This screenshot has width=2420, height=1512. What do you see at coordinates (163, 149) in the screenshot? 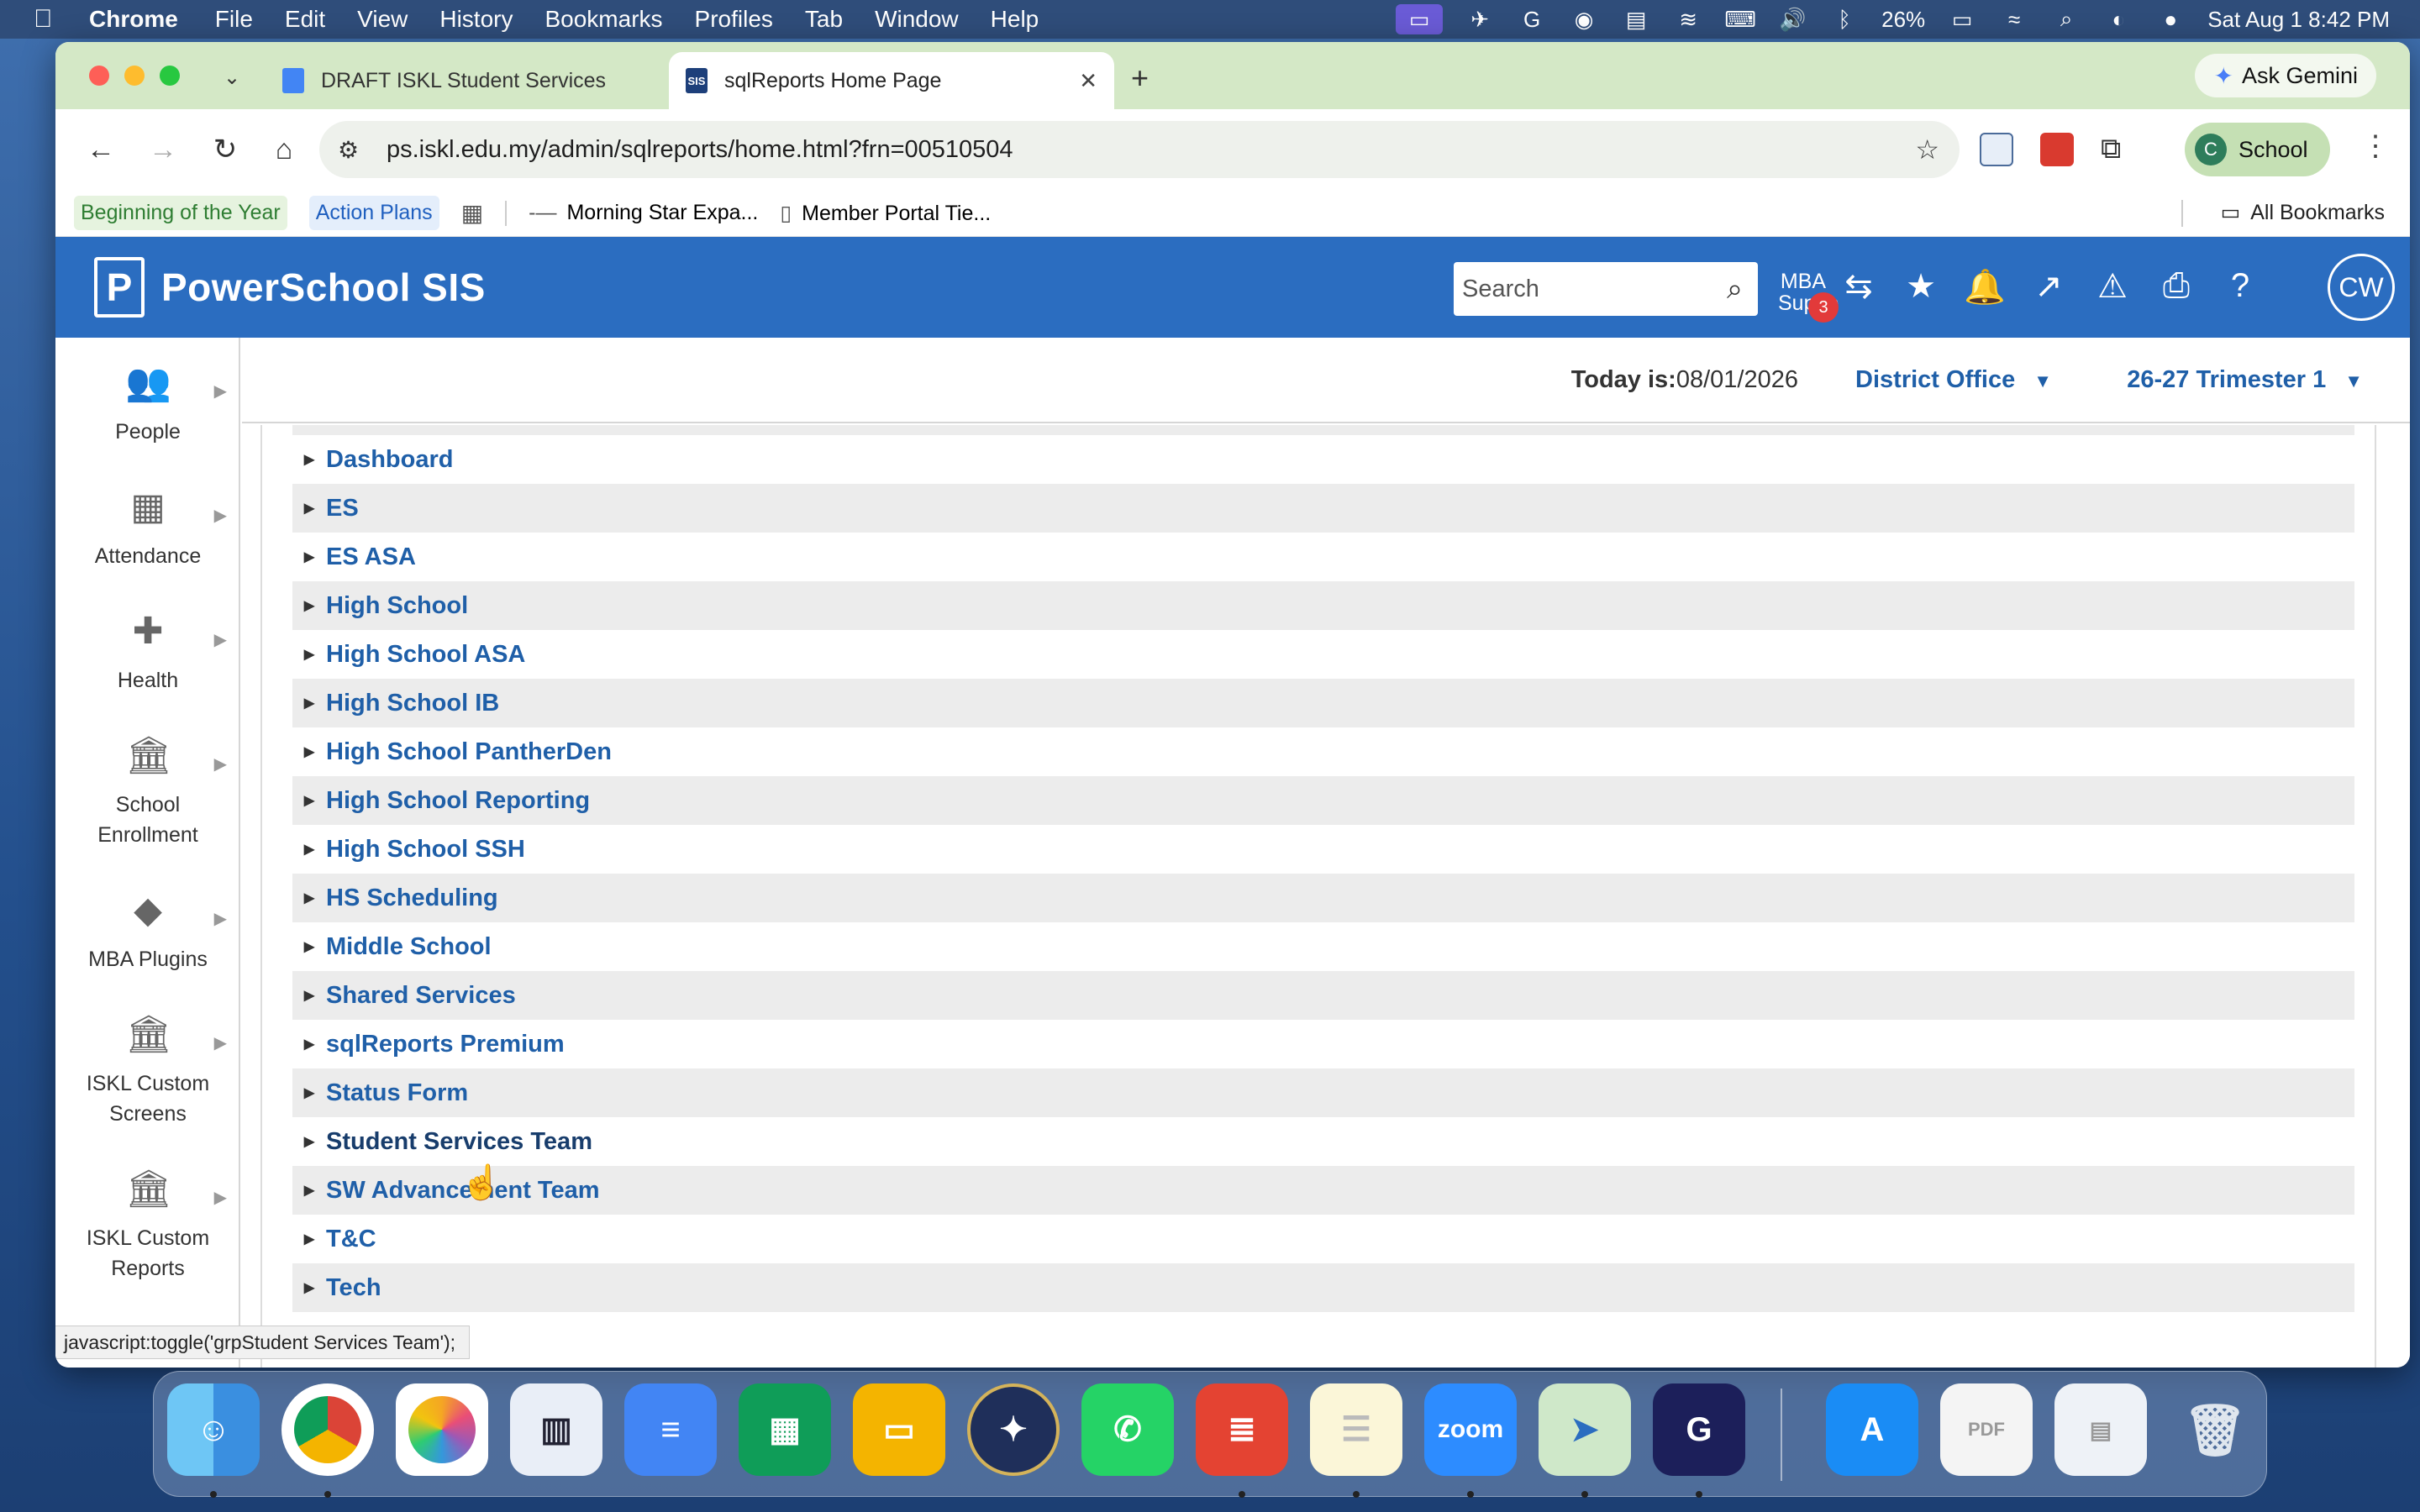
I see `forward-arrow-icon: →` at bounding box center [163, 149].